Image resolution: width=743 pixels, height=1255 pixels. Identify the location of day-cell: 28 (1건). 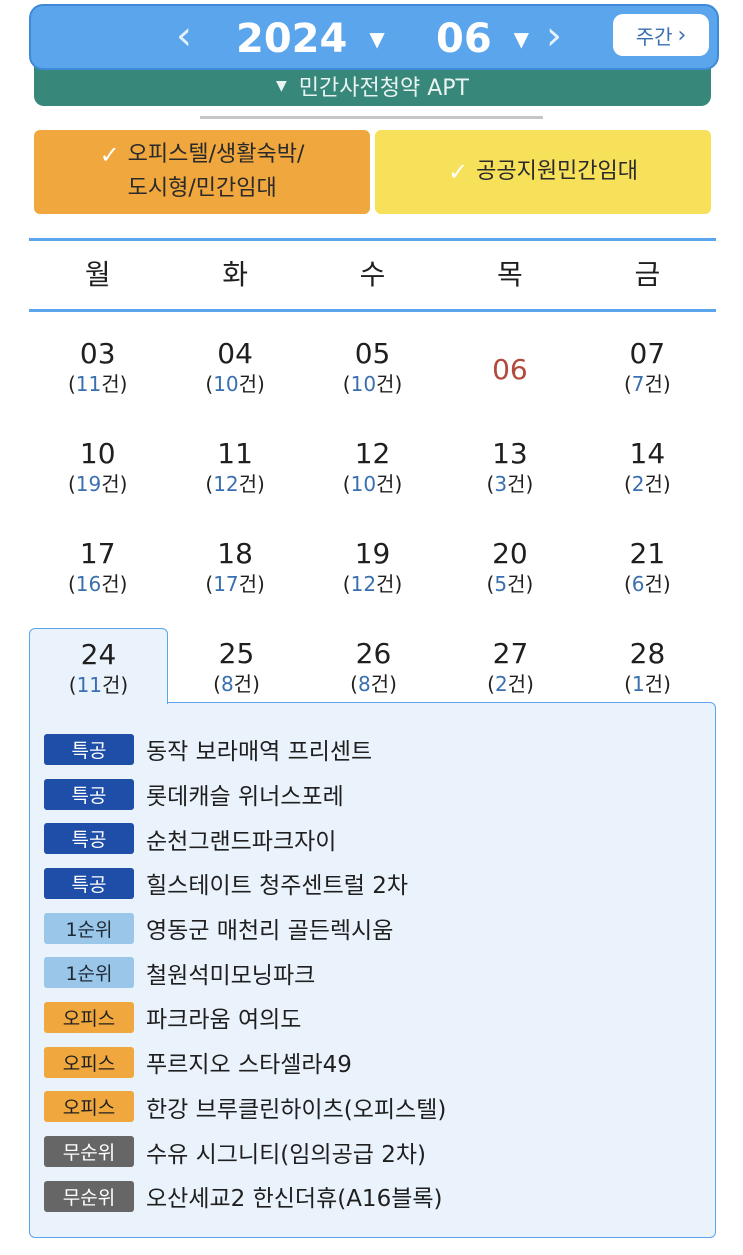
(647, 667).